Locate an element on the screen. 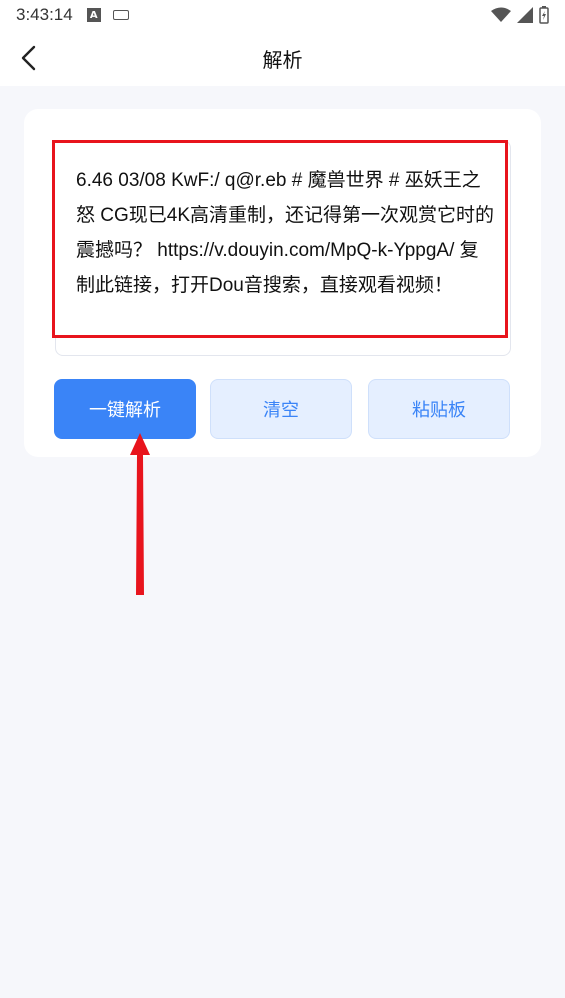 The height and width of the screenshot is (998, 565). status-icons is located at coordinates (520, 15).